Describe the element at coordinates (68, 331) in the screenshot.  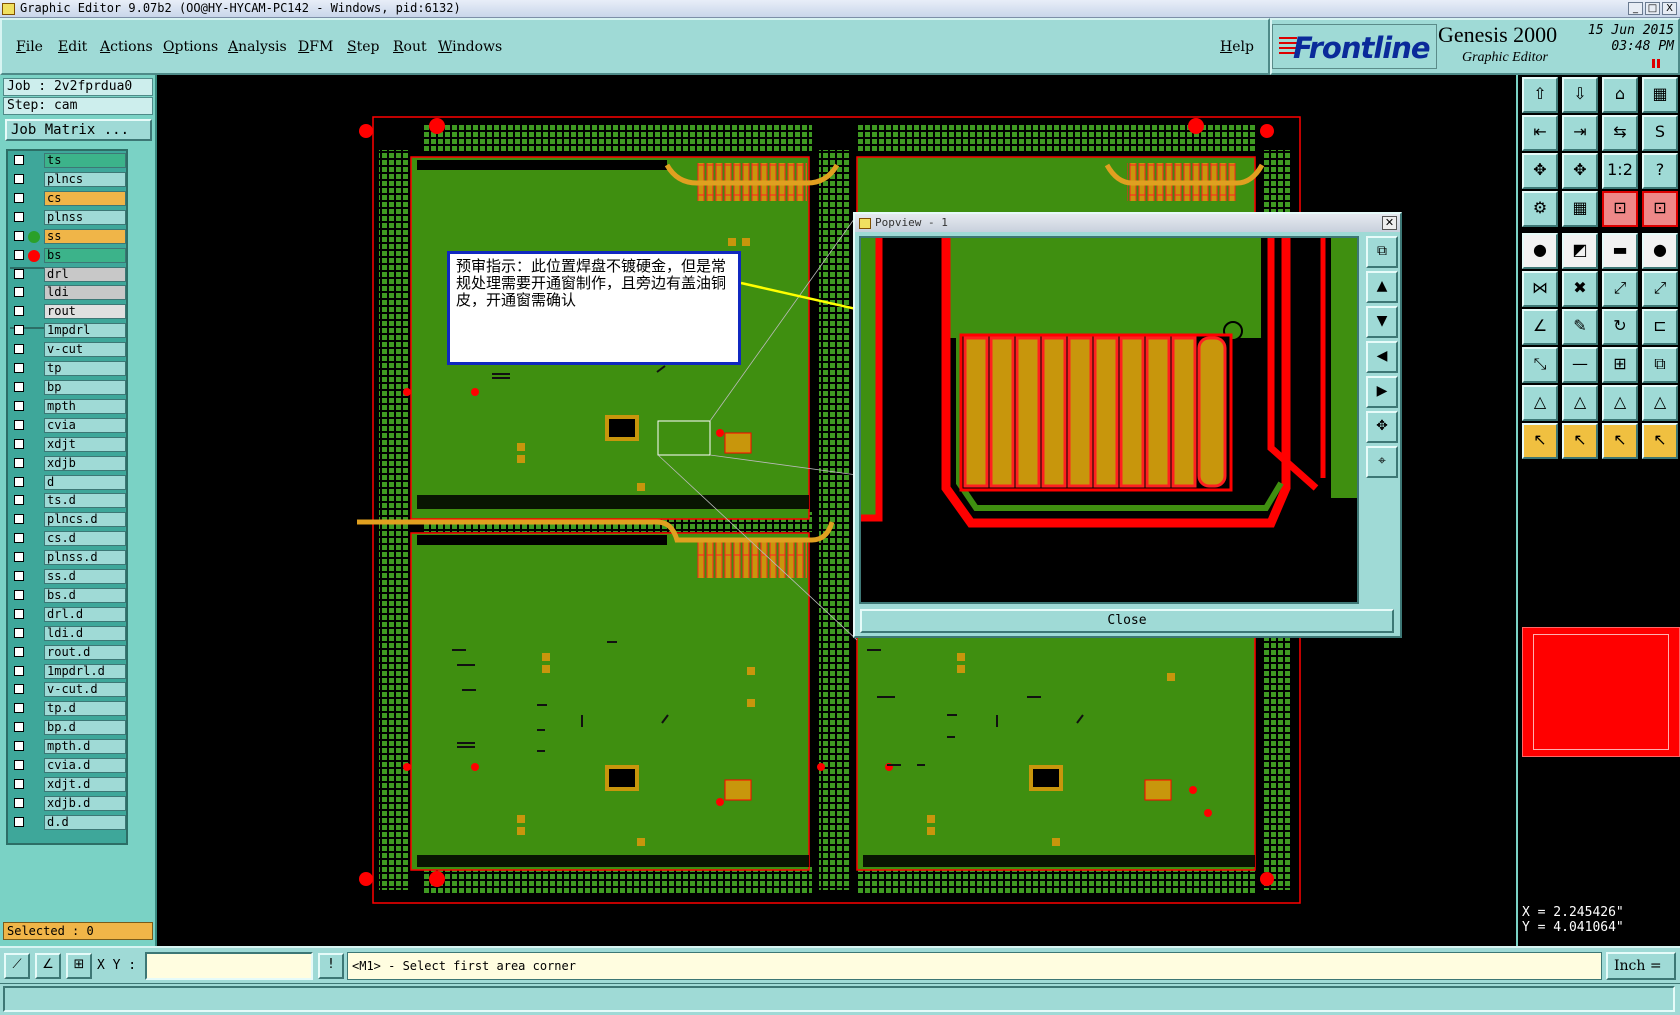
I see `layer-row: 1mpdrl` at that location.